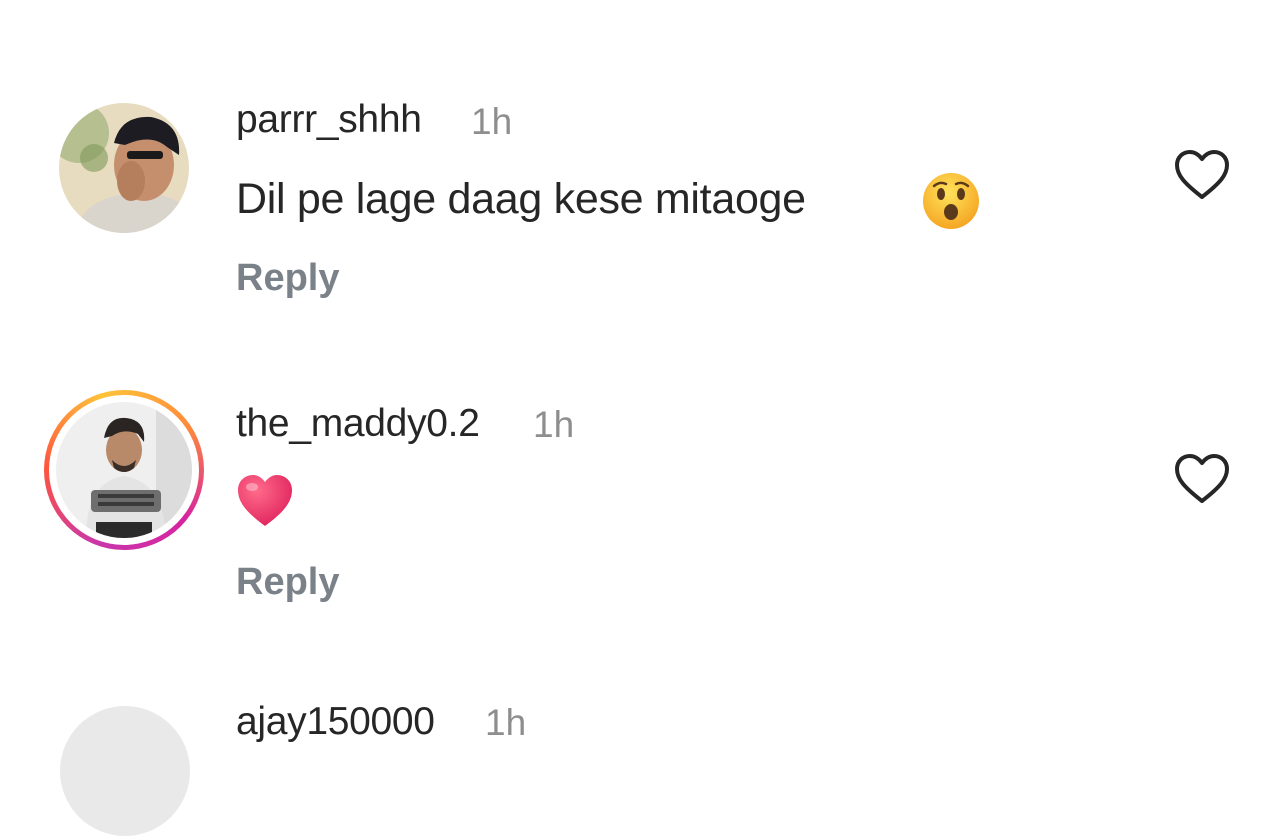 This screenshot has height=836, width=1280. I want to click on red-heart-emoji, so click(265, 500).